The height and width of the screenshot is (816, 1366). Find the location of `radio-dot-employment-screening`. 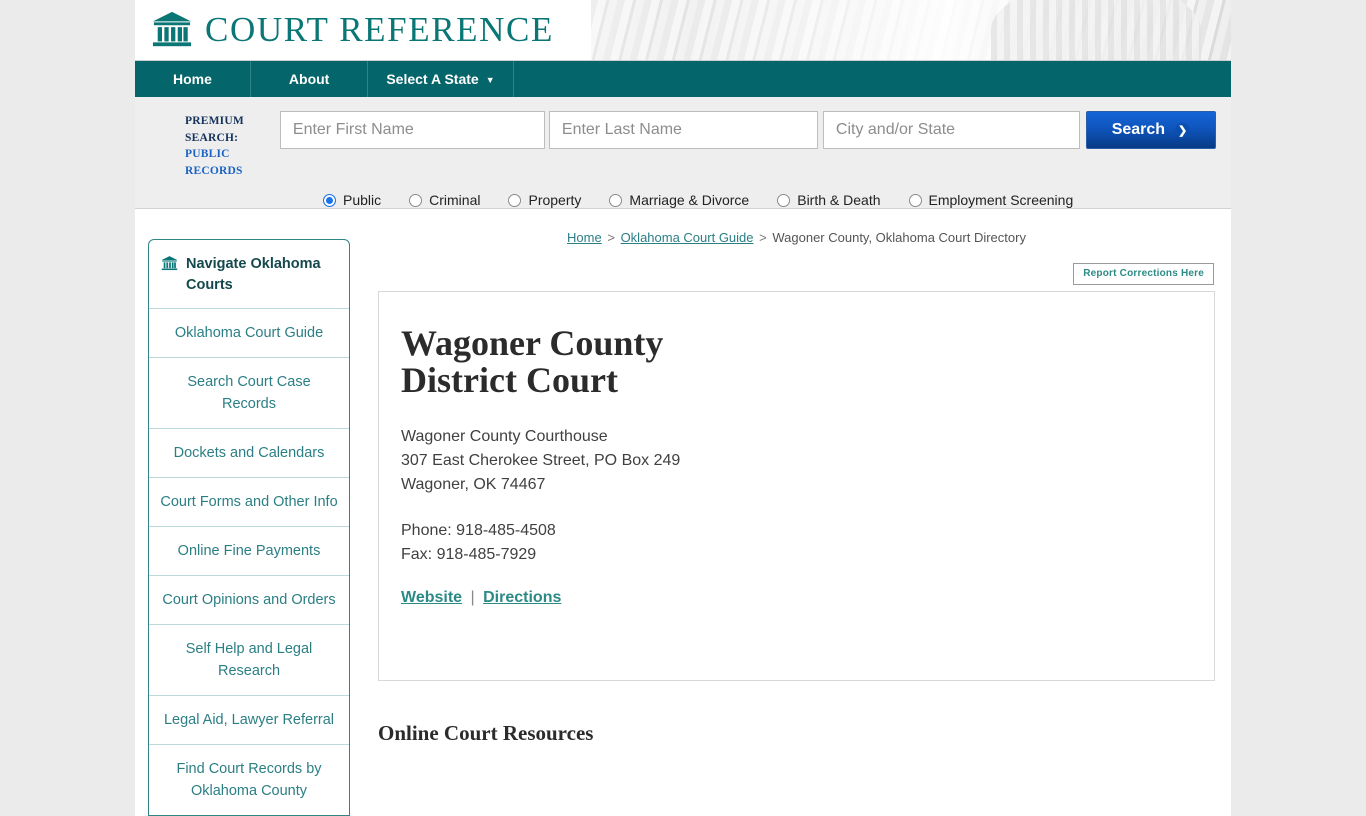

radio-dot-employment-screening is located at coordinates (915, 200).